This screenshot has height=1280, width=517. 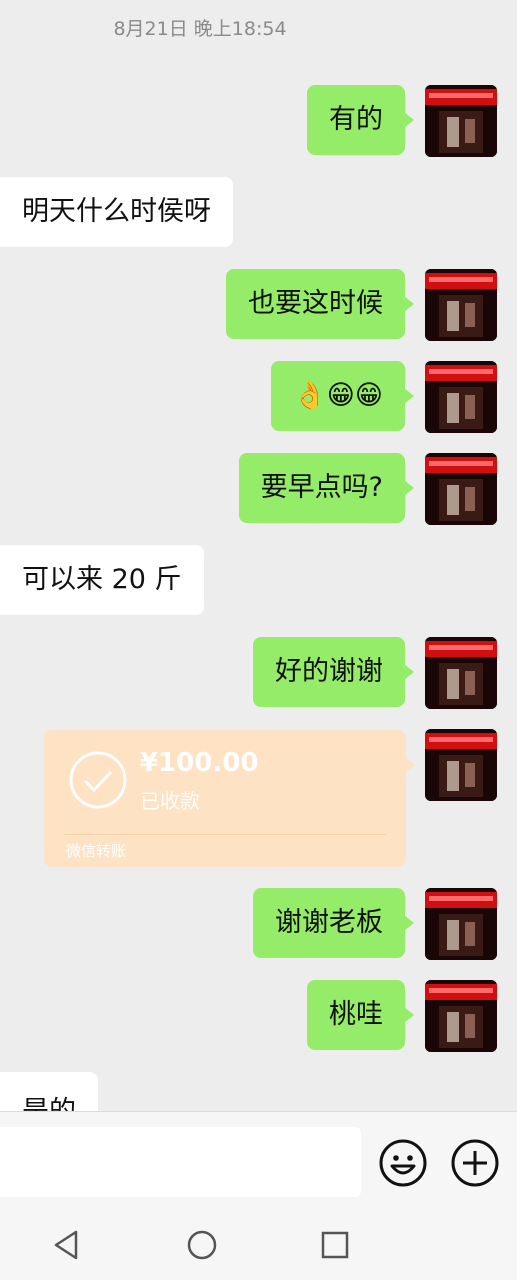 What do you see at coordinates (403, 1163) in the screenshot?
I see `emoji-icon` at bounding box center [403, 1163].